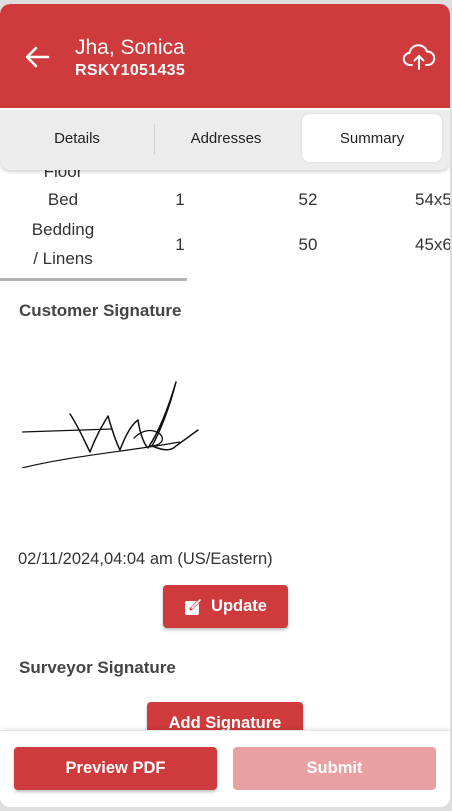 This screenshot has height=811, width=452. I want to click on tab-addresses: Addresses, so click(226, 138).